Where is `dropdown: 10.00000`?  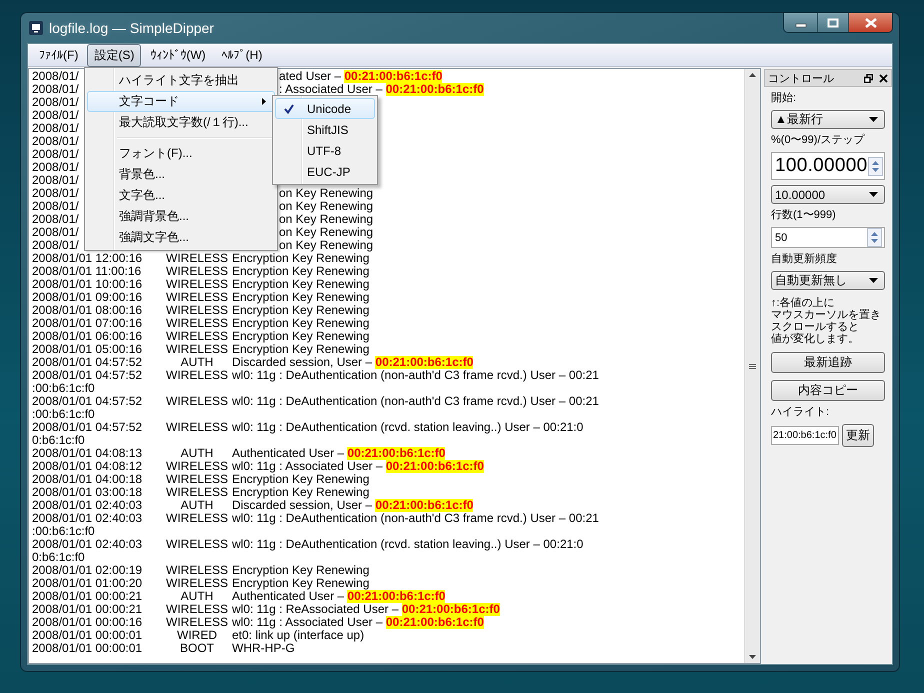 dropdown: 10.00000 is located at coordinates (828, 194).